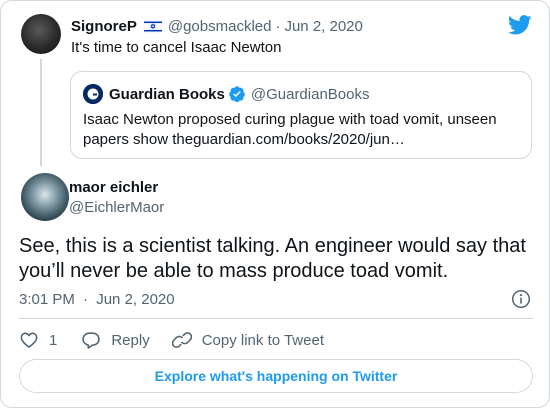 The image size is (550, 408). I want to click on verified-badge-icon, so click(236, 94).